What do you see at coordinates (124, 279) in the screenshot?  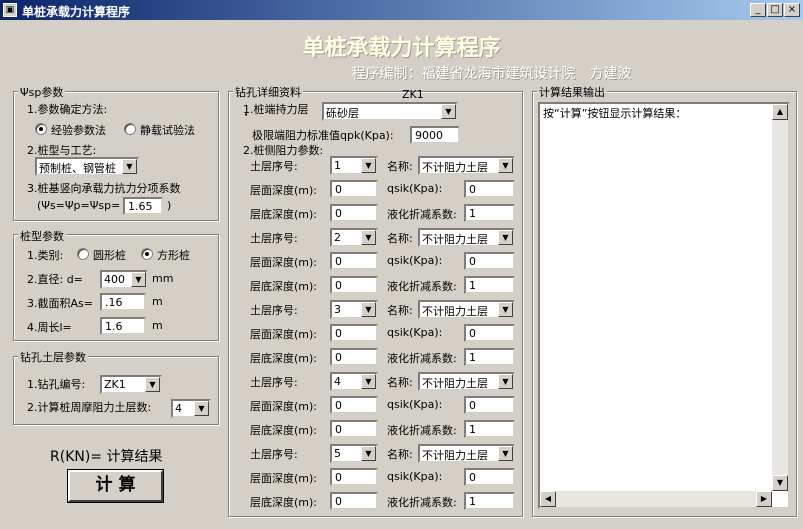 I see `diameter-select: 400 ▼` at bounding box center [124, 279].